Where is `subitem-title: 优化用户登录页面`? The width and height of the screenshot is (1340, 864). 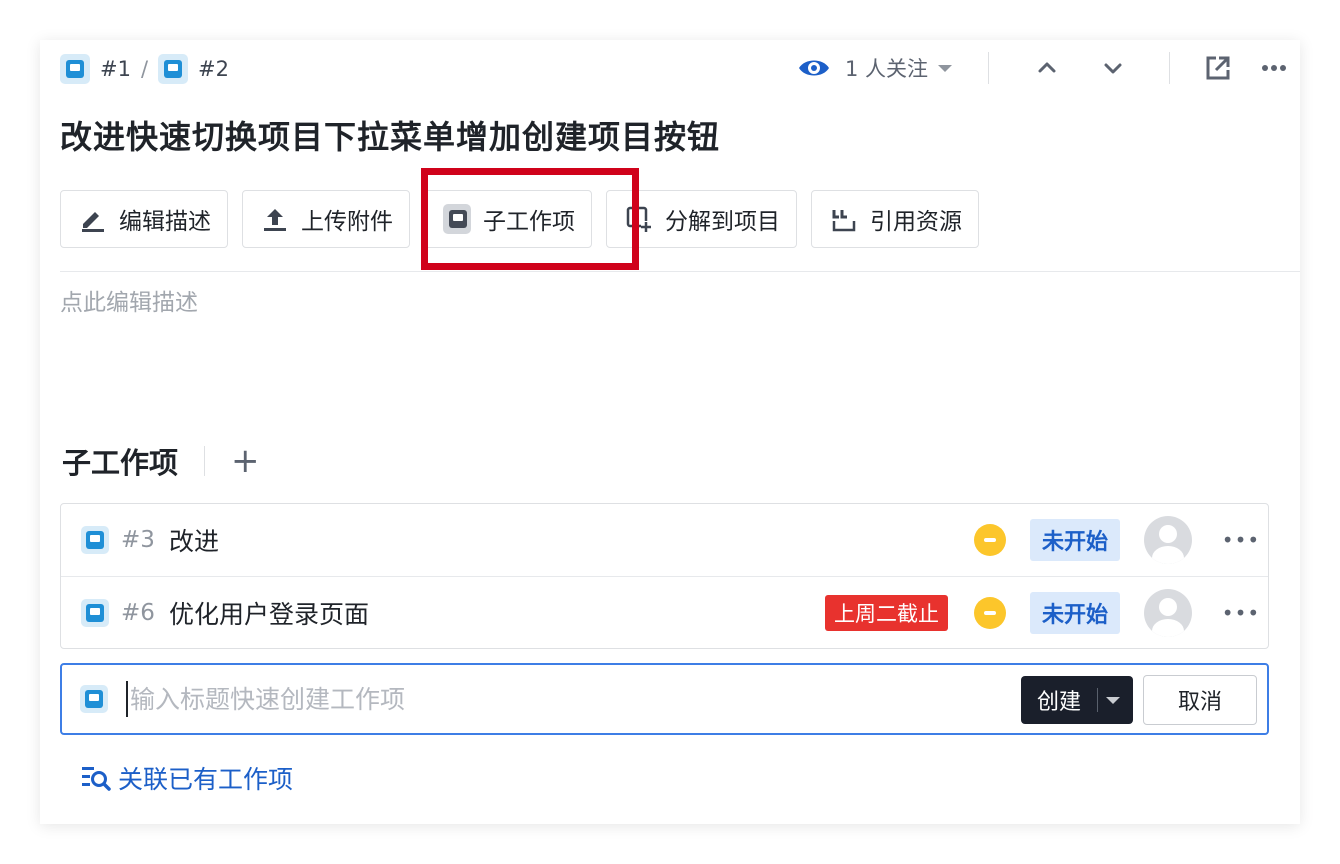 subitem-title: 优化用户登录页面 is located at coordinates (269, 613).